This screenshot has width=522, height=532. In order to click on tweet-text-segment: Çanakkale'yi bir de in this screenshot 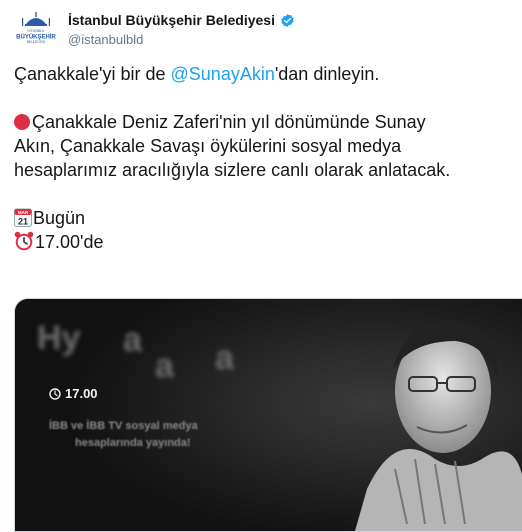, I will do `click(92, 74)`.